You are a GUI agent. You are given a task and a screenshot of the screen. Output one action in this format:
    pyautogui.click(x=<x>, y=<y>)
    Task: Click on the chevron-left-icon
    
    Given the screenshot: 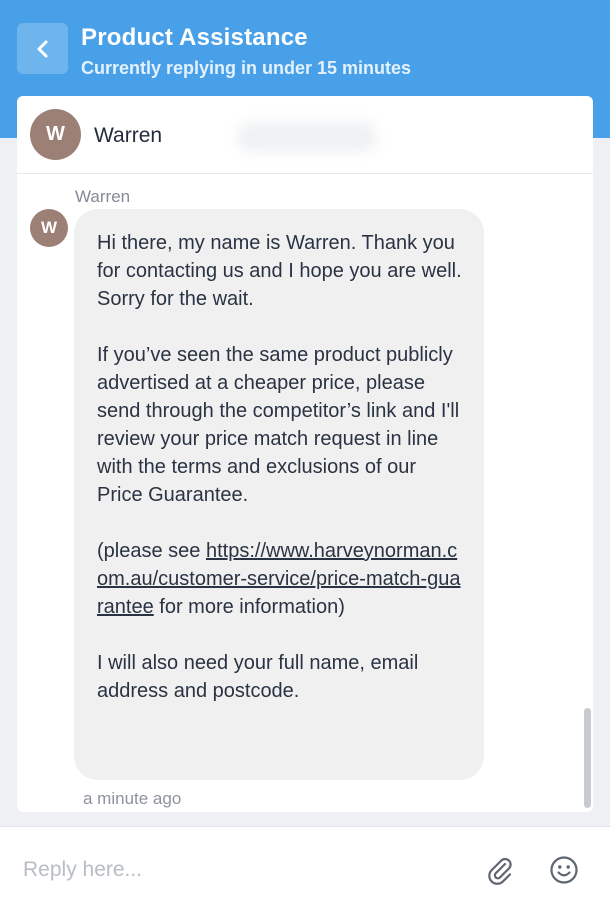 What is the action you would take?
    pyautogui.click(x=42, y=48)
    